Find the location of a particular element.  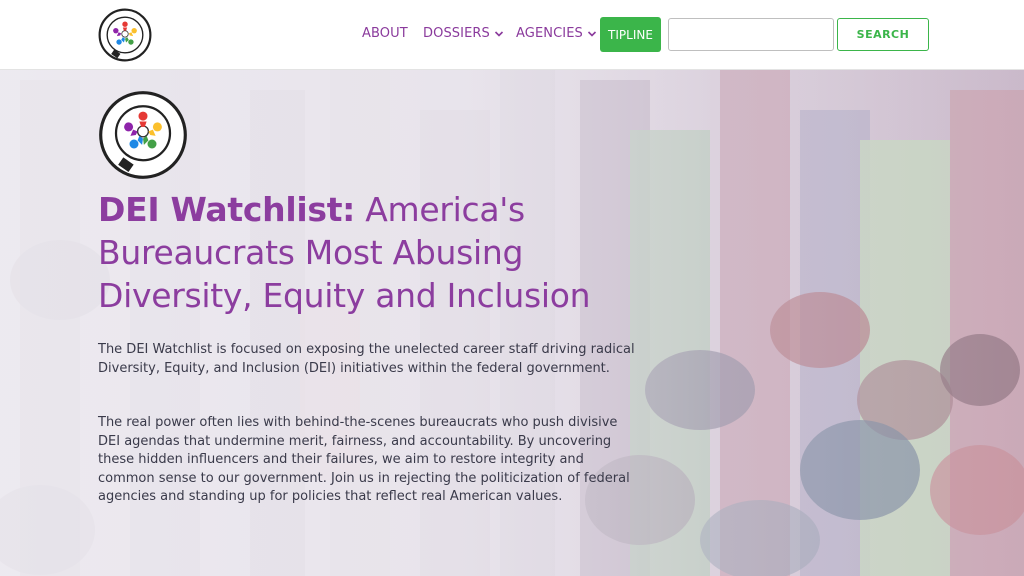

nav-about-label: ABOUT is located at coordinates (385, 33).